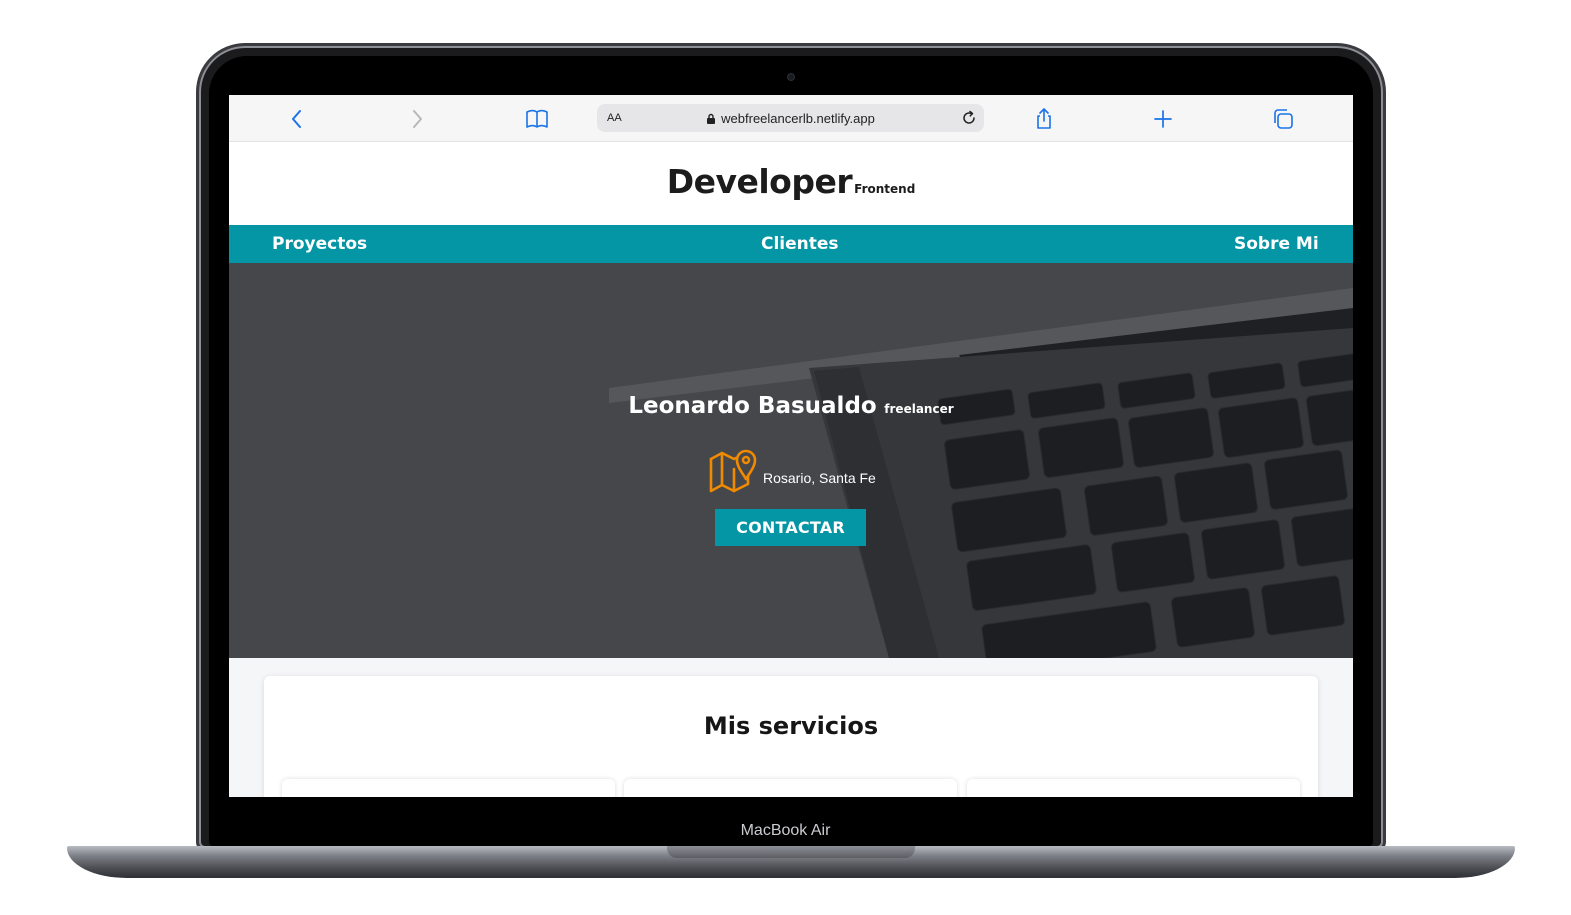 This screenshot has width=1571, height=915. I want to click on site-title: Developer Frontend, so click(791, 181).